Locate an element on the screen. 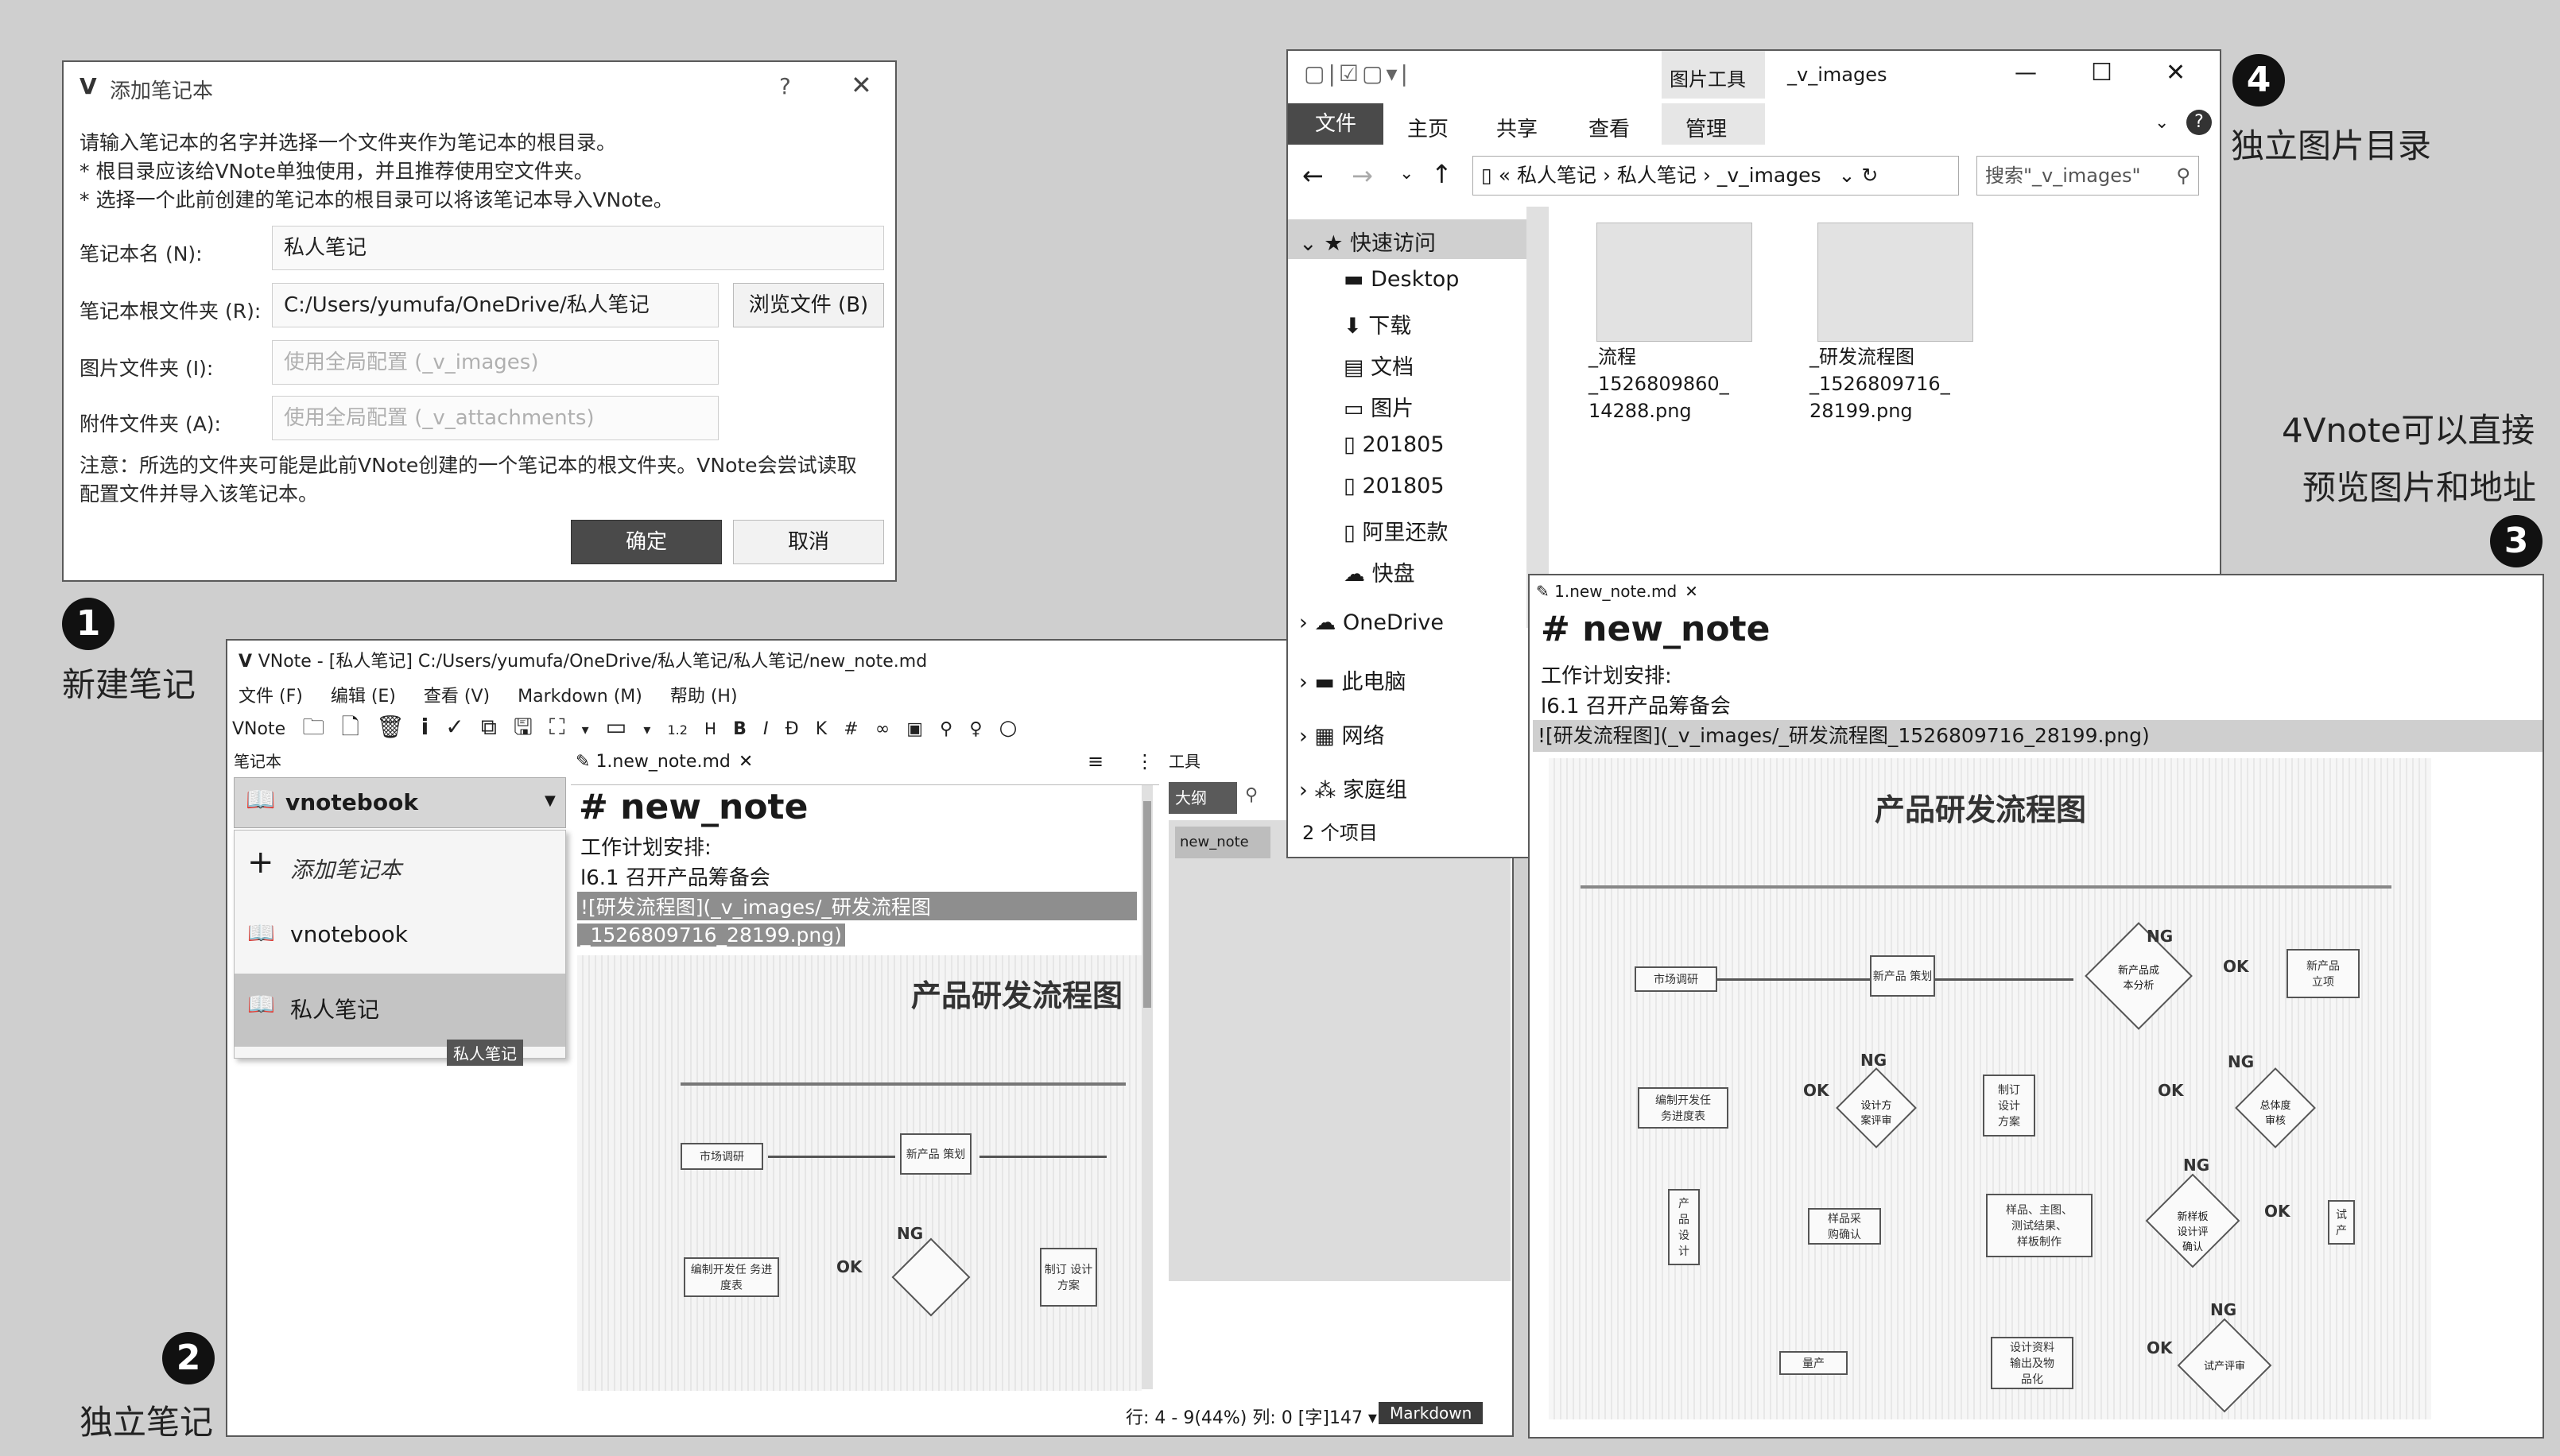 The height and width of the screenshot is (1456, 2560). ok-button: 确定 is located at coordinates (646, 542).